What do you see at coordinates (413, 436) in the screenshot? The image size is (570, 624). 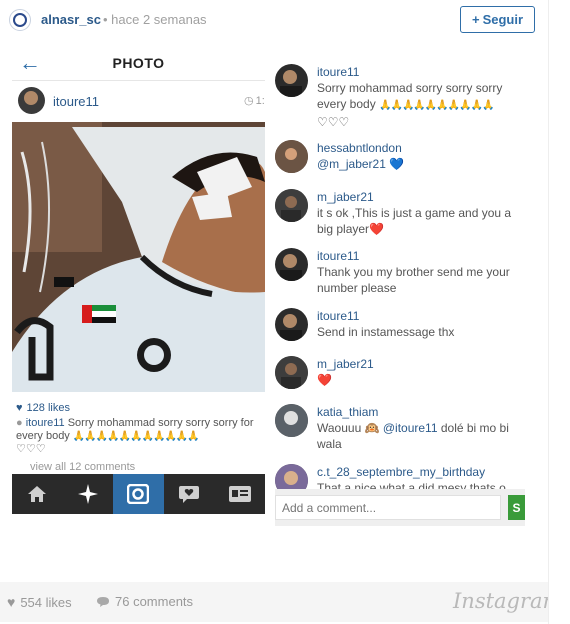 I see `comment-text: Waouuu 🙉 @itoure11 dolé bi mo bi wala` at bounding box center [413, 436].